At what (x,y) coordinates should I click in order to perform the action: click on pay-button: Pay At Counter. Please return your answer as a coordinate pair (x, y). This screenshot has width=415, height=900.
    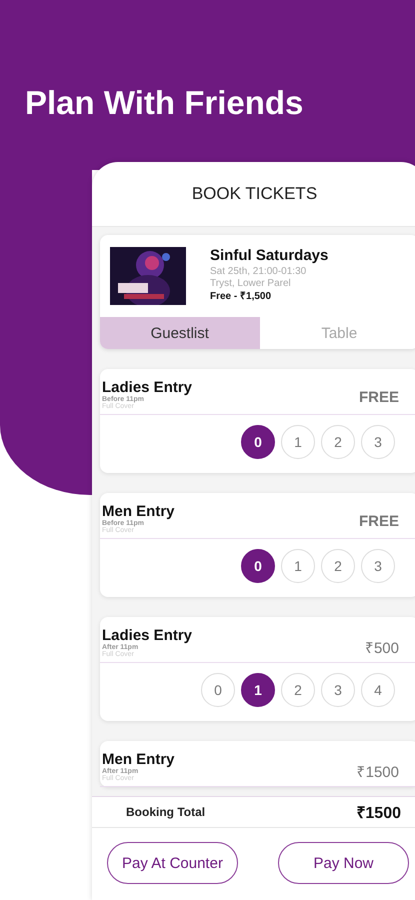
    Looking at the image, I should click on (172, 863).